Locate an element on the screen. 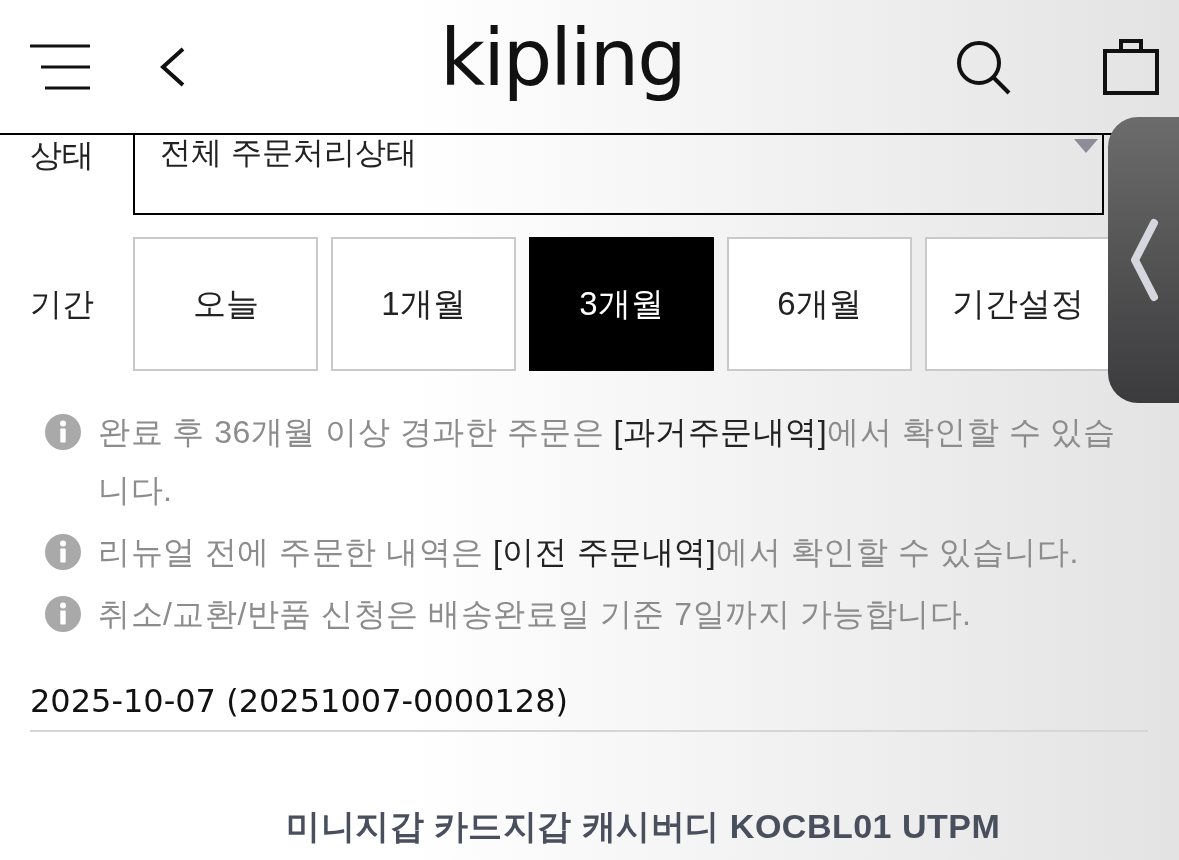  side-drawer-tab is located at coordinates (1143, 260).